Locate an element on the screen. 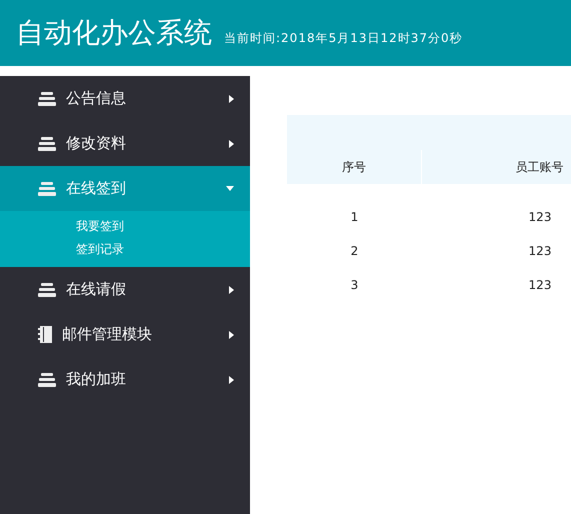 This screenshot has height=514, width=571. sidebar-item: 我的加班 is located at coordinates (125, 379).